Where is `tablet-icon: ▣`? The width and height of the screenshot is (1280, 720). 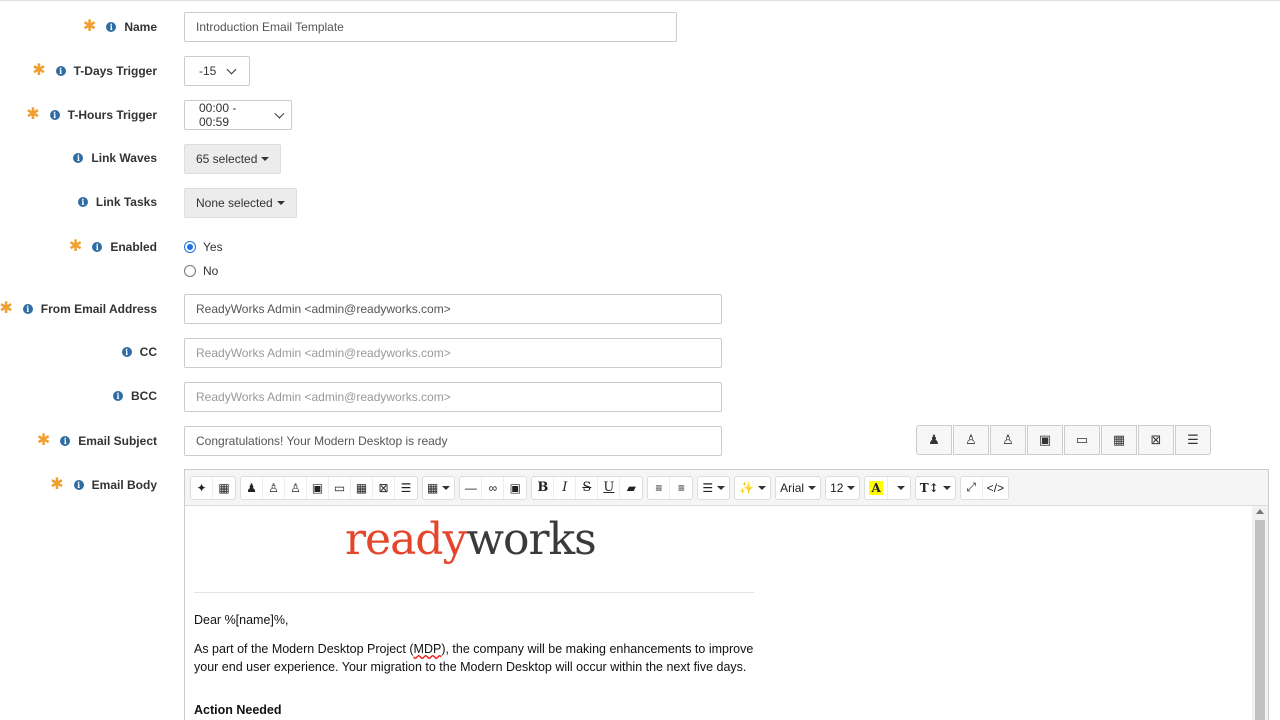
tablet-icon: ▣ is located at coordinates (1045, 439).